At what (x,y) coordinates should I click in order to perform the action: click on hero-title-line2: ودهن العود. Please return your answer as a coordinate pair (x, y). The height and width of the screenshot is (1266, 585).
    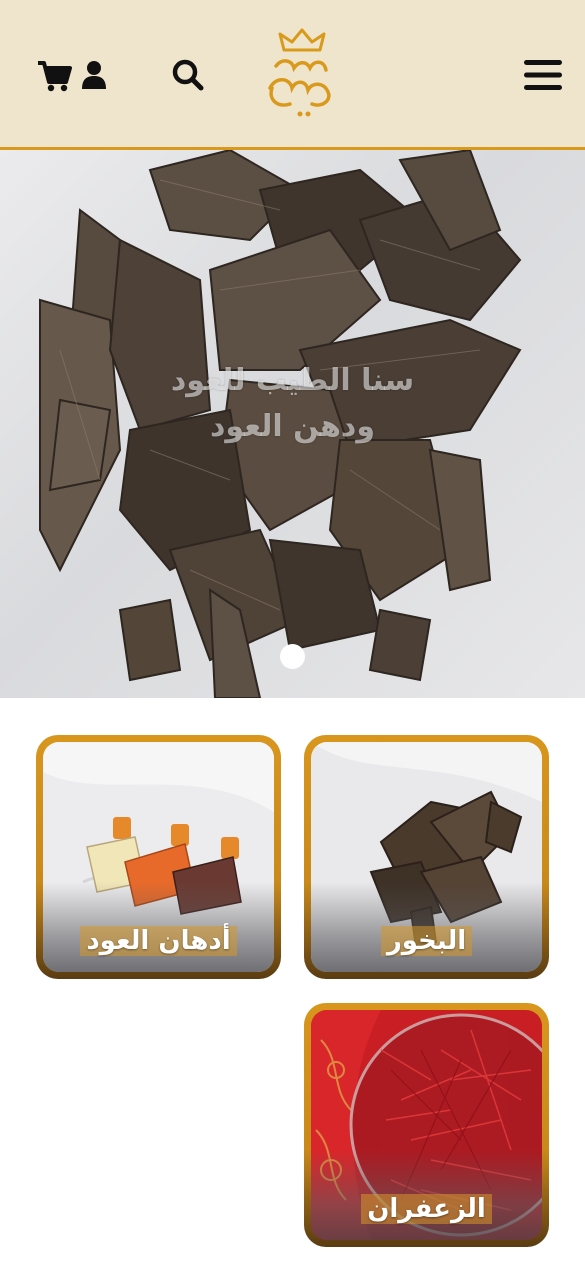
    Looking at the image, I should click on (292, 426).